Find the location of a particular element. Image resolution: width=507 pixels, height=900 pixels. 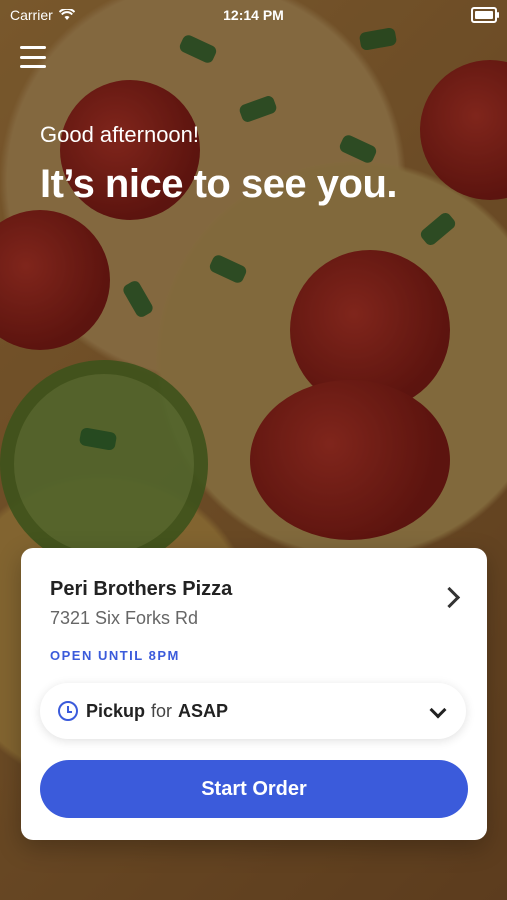

hamburger-menu-icon is located at coordinates (33, 57).